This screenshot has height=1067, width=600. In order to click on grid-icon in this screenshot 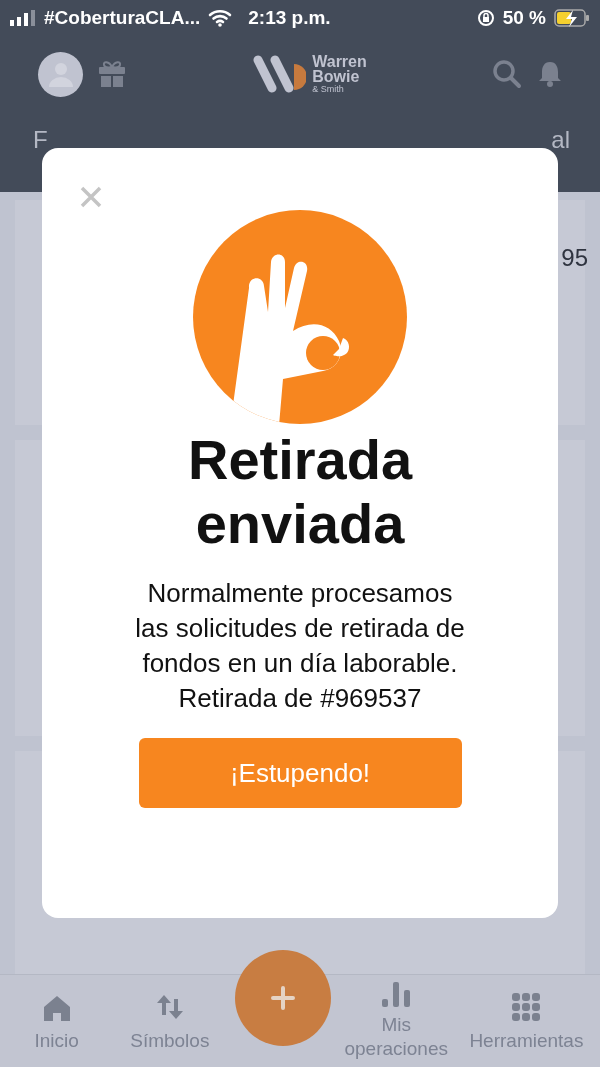, I will do `click(526, 1007)`.